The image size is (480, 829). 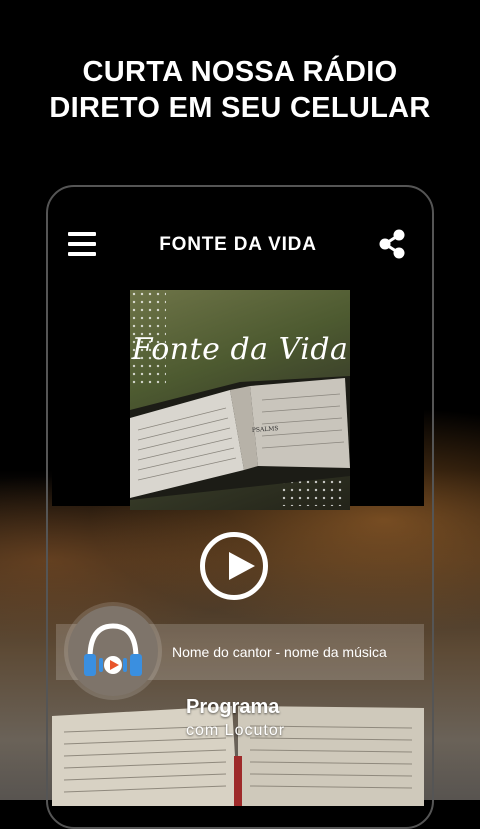 I want to click on album-script-title: Fonte da Vida, so click(x=240, y=349).